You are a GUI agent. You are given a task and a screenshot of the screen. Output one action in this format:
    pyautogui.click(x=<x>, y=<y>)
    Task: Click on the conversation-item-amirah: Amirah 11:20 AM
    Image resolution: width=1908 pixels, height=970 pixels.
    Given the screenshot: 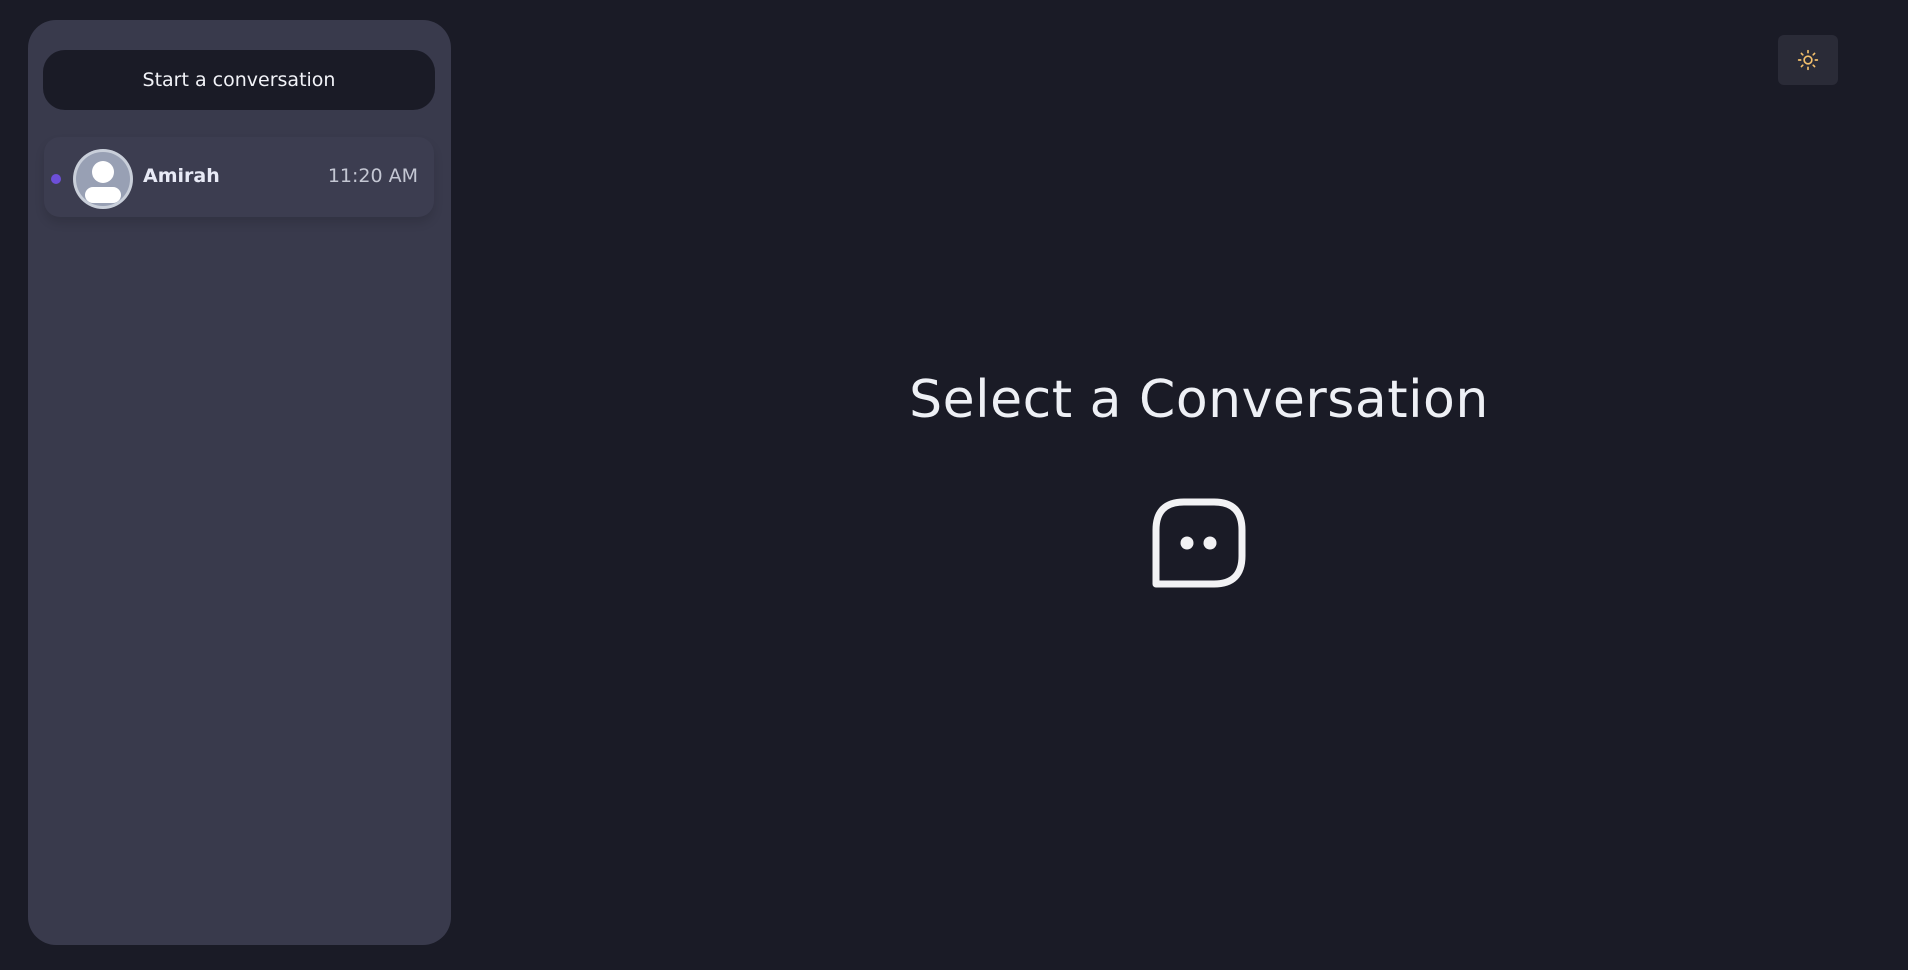 What is the action you would take?
    pyautogui.click(x=239, y=177)
    